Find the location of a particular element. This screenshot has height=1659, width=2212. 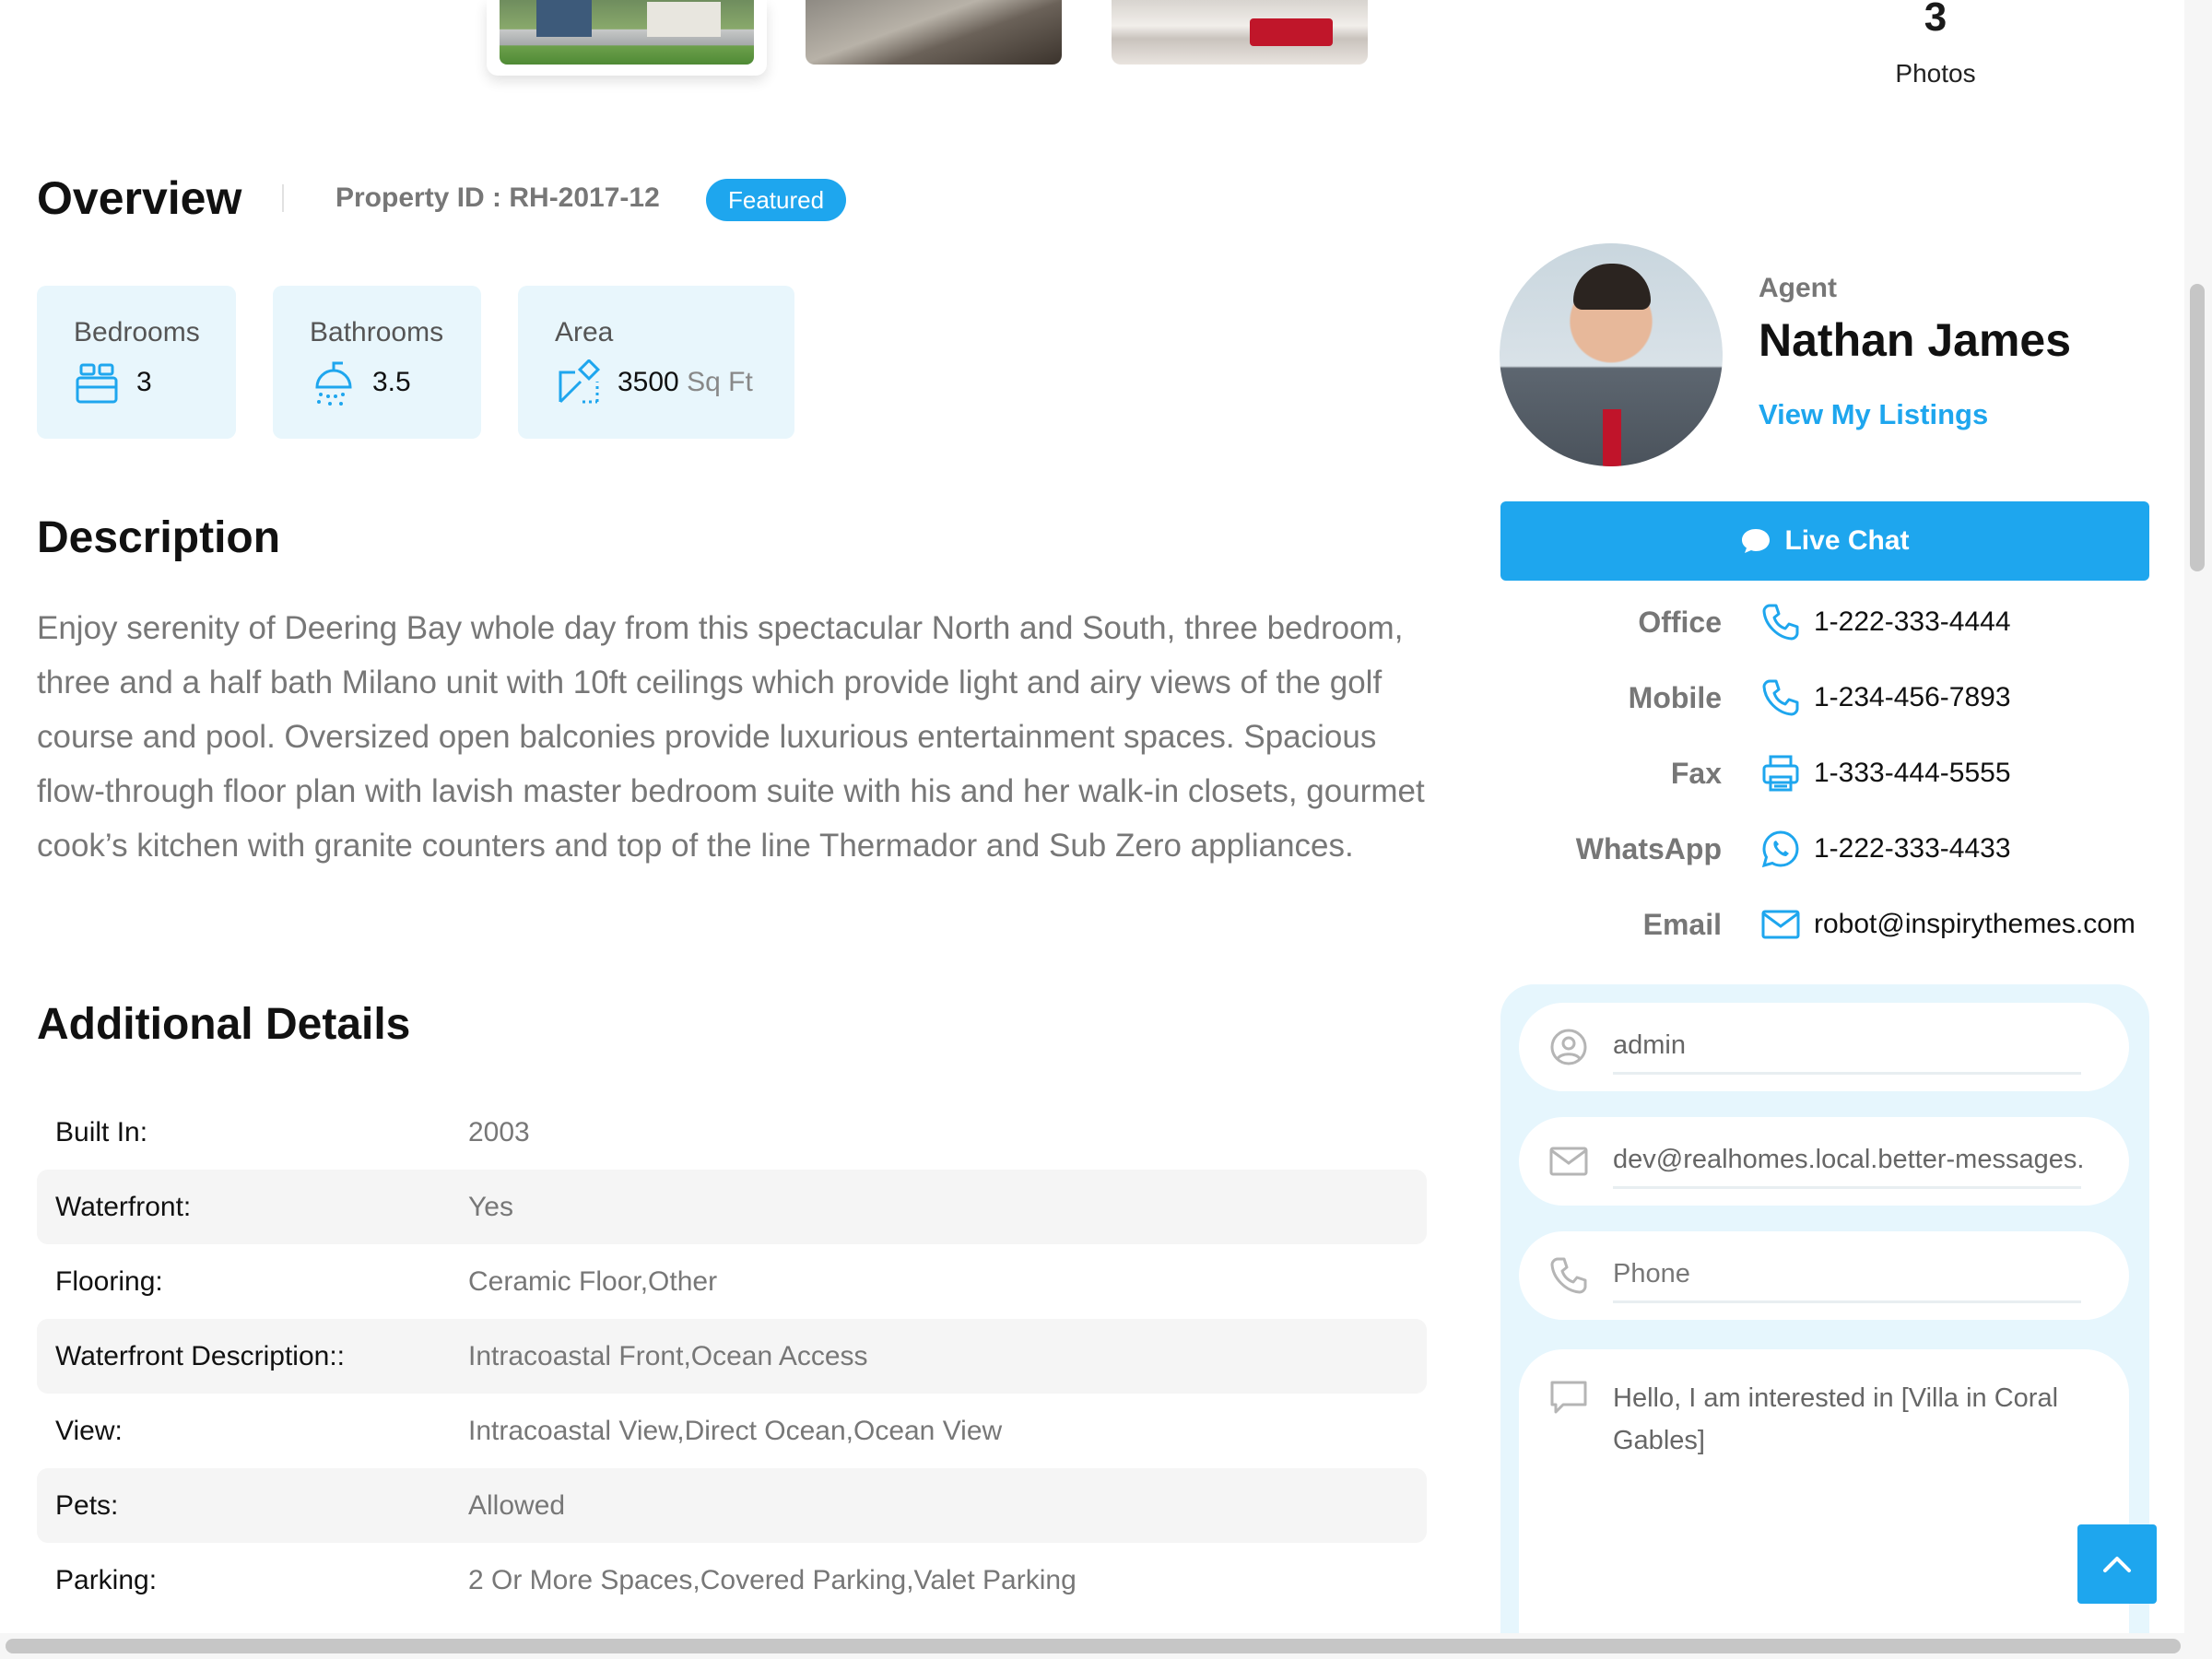

live-chat-button: Live Chat is located at coordinates (1824, 541).